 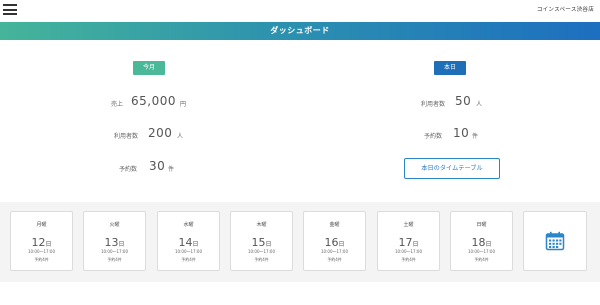 I want to click on calendar-icon, so click(x=555, y=241).